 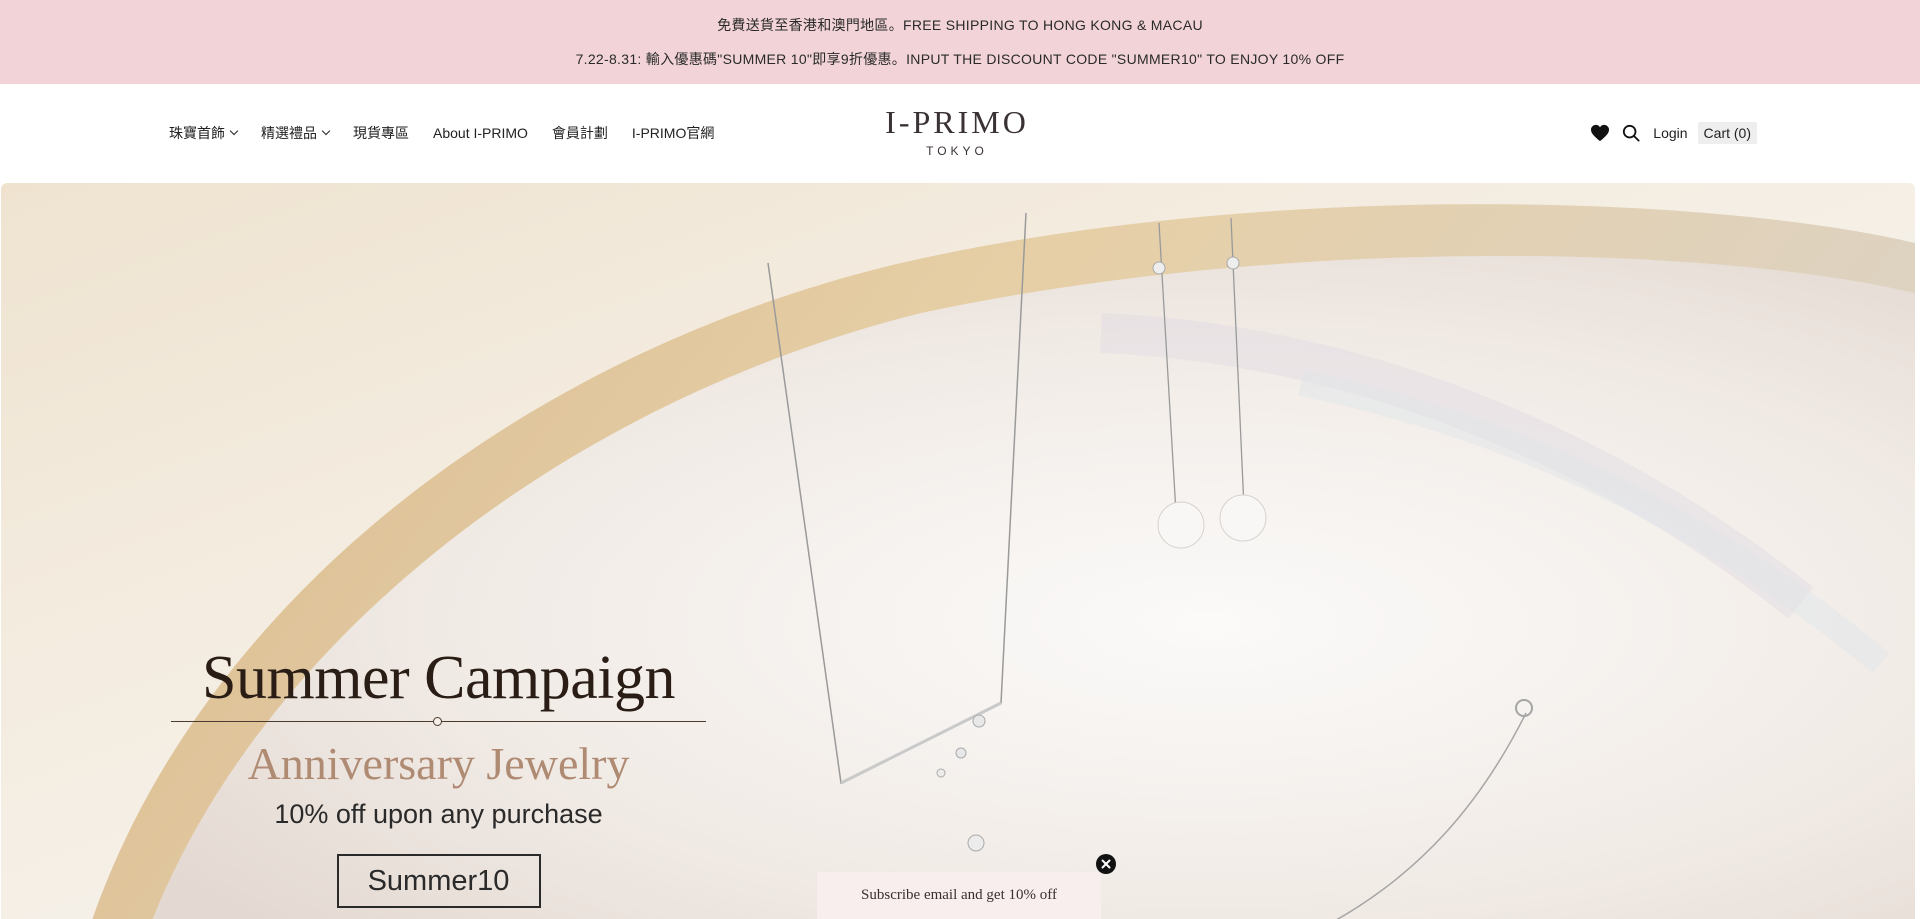 I want to click on campaign-offer: 10% off upon any purchase, so click(x=438, y=814).